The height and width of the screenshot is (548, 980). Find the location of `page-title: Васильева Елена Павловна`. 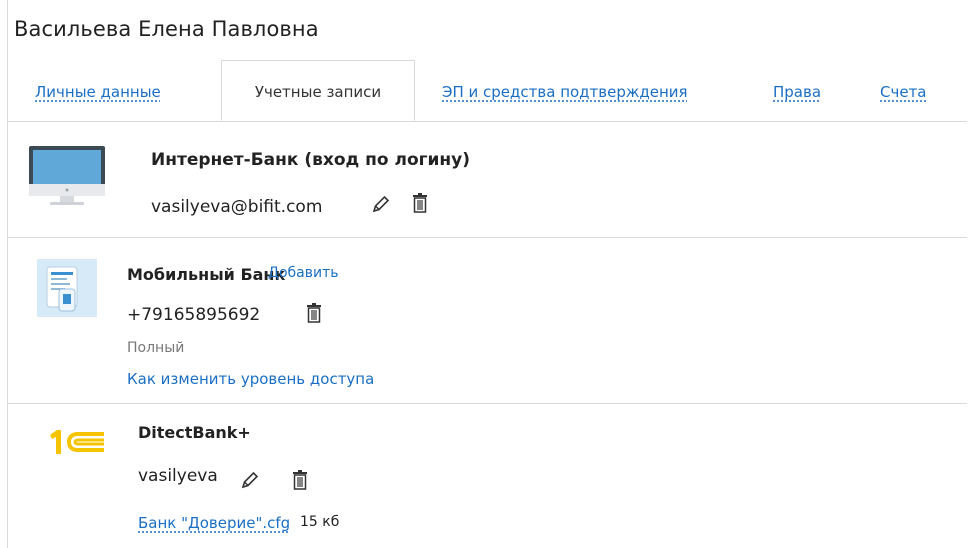

page-title: Васильева Елена Павловна is located at coordinates (166, 29).